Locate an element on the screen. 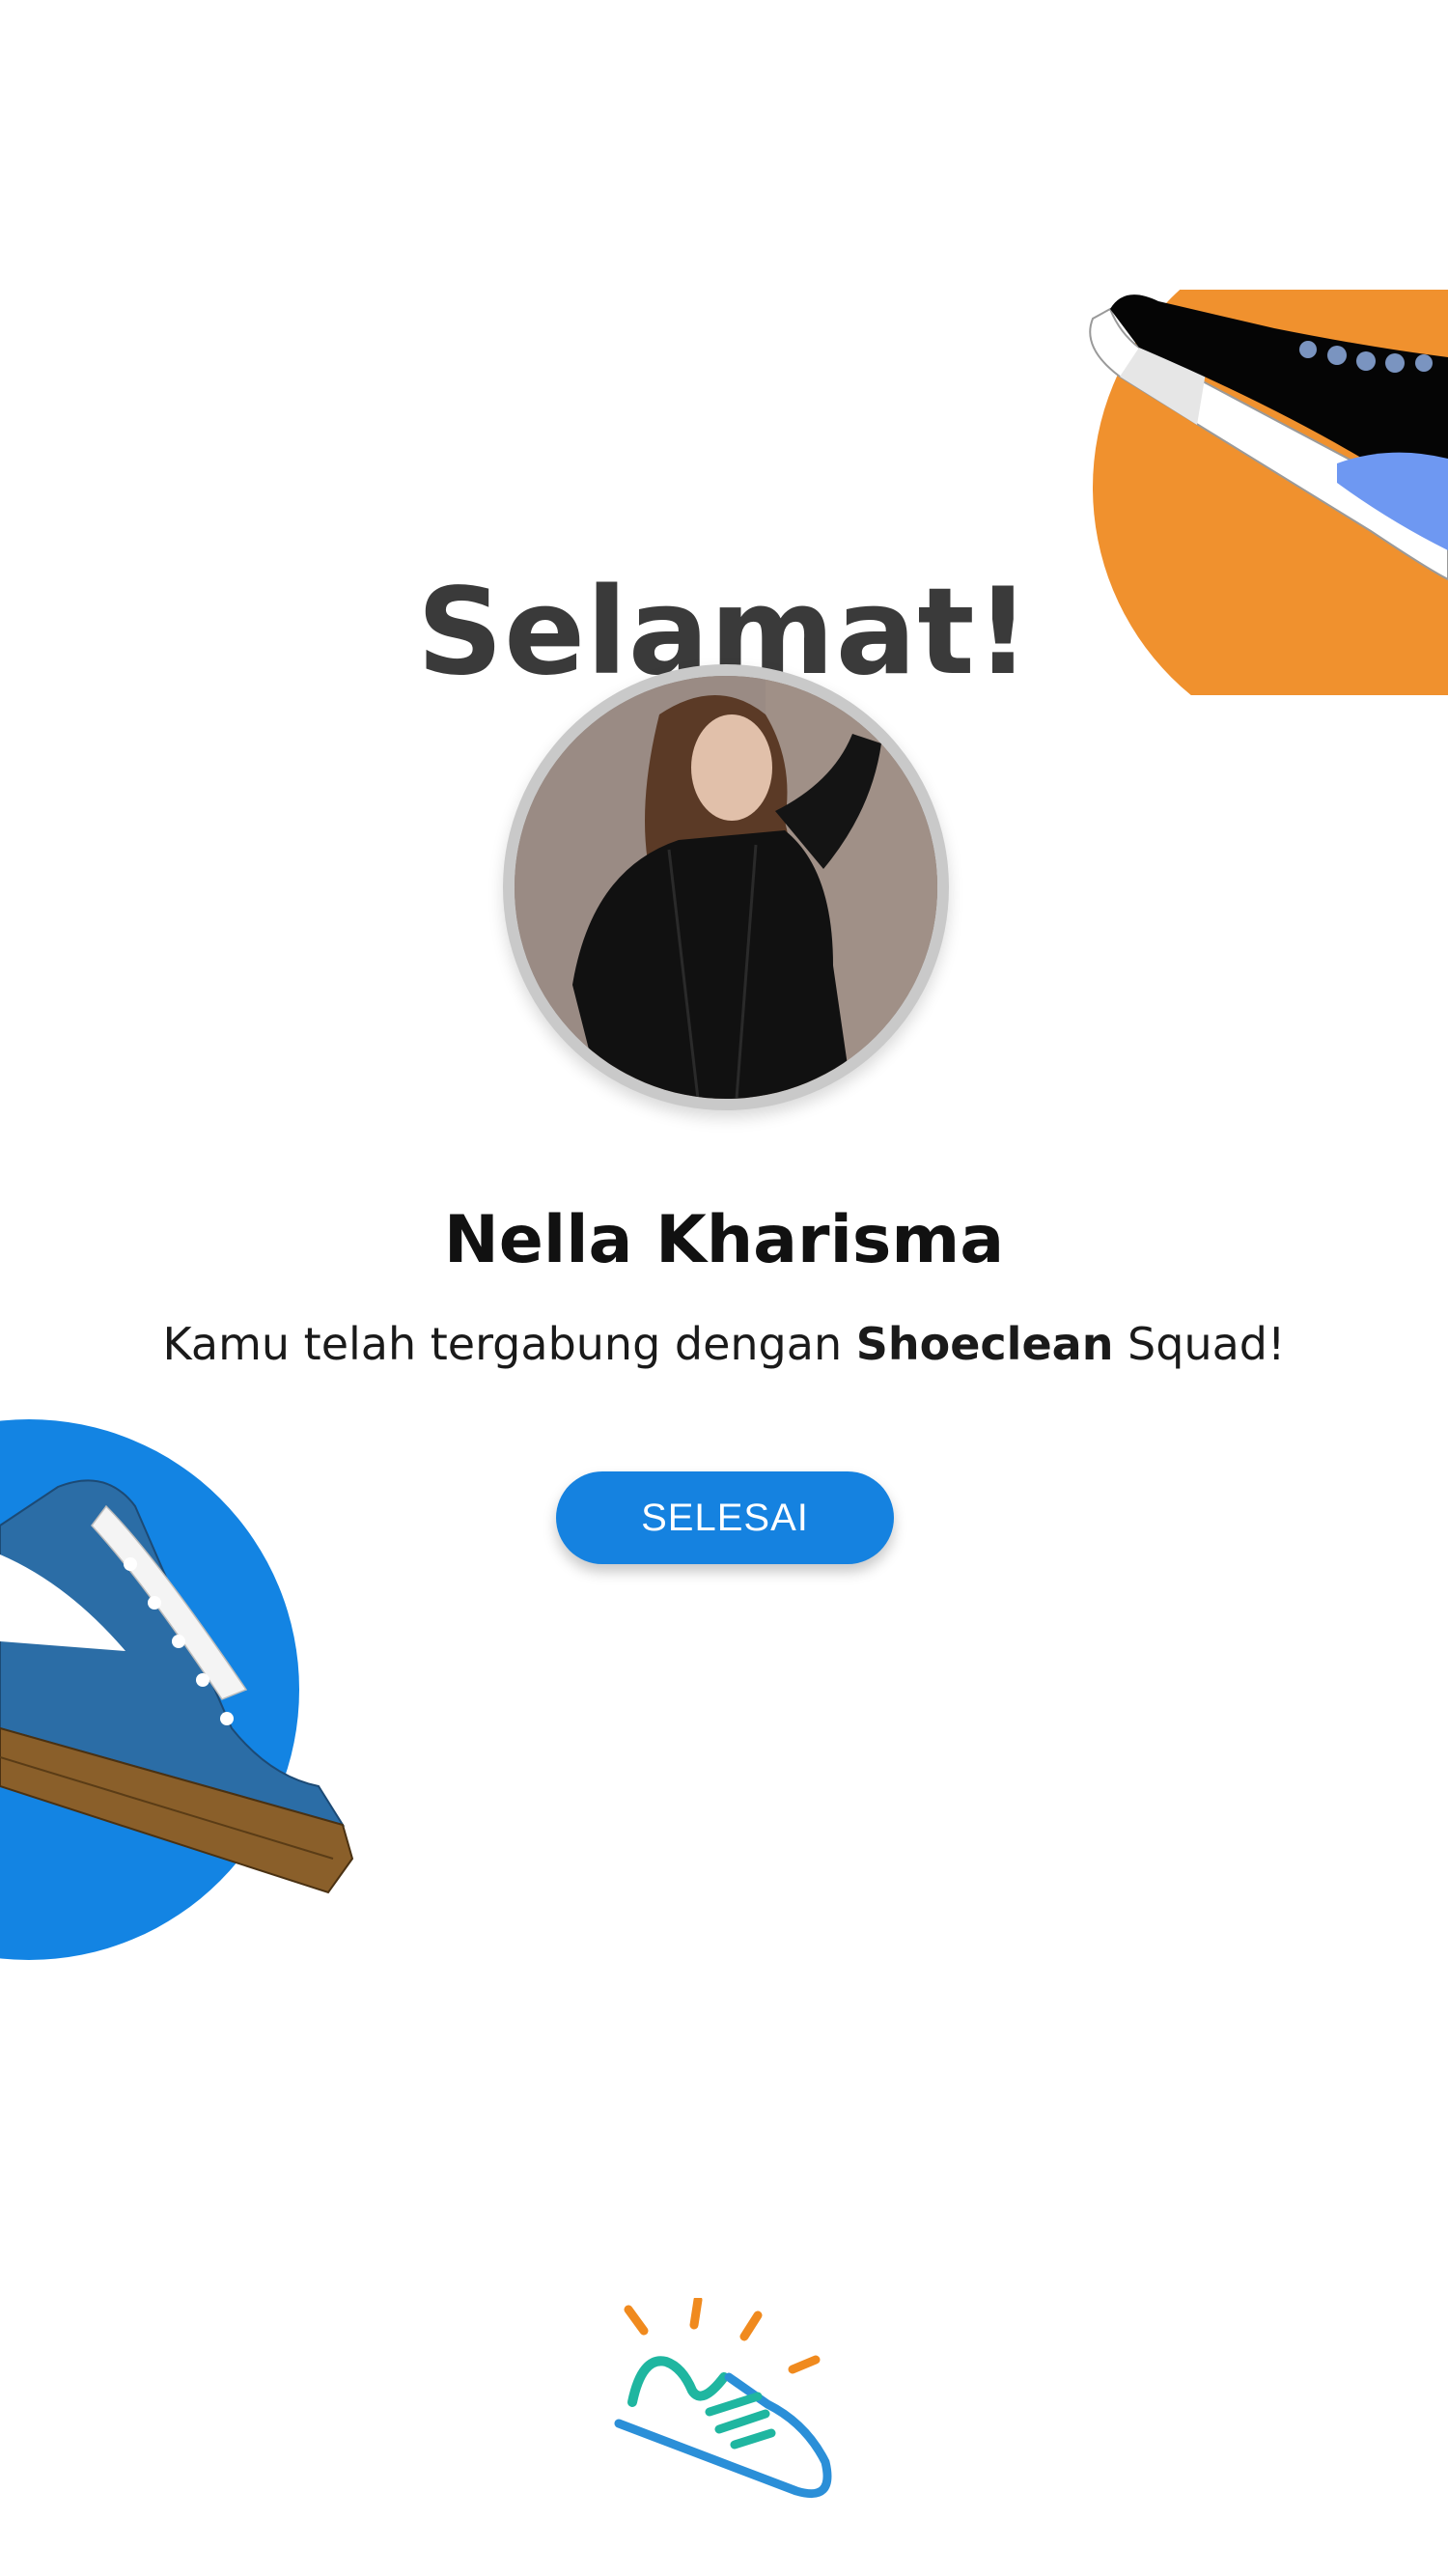 The width and height of the screenshot is (1448, 2576). profile-photo is located at coordinates (726, 888).